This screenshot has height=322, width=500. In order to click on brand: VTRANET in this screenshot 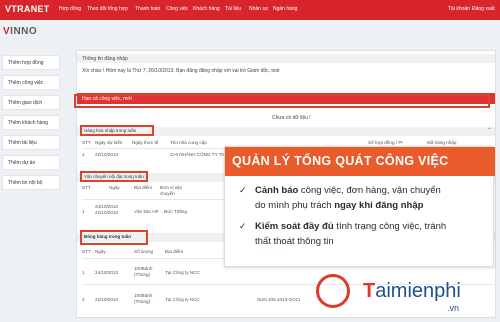, I will do `click(27, 9)`.